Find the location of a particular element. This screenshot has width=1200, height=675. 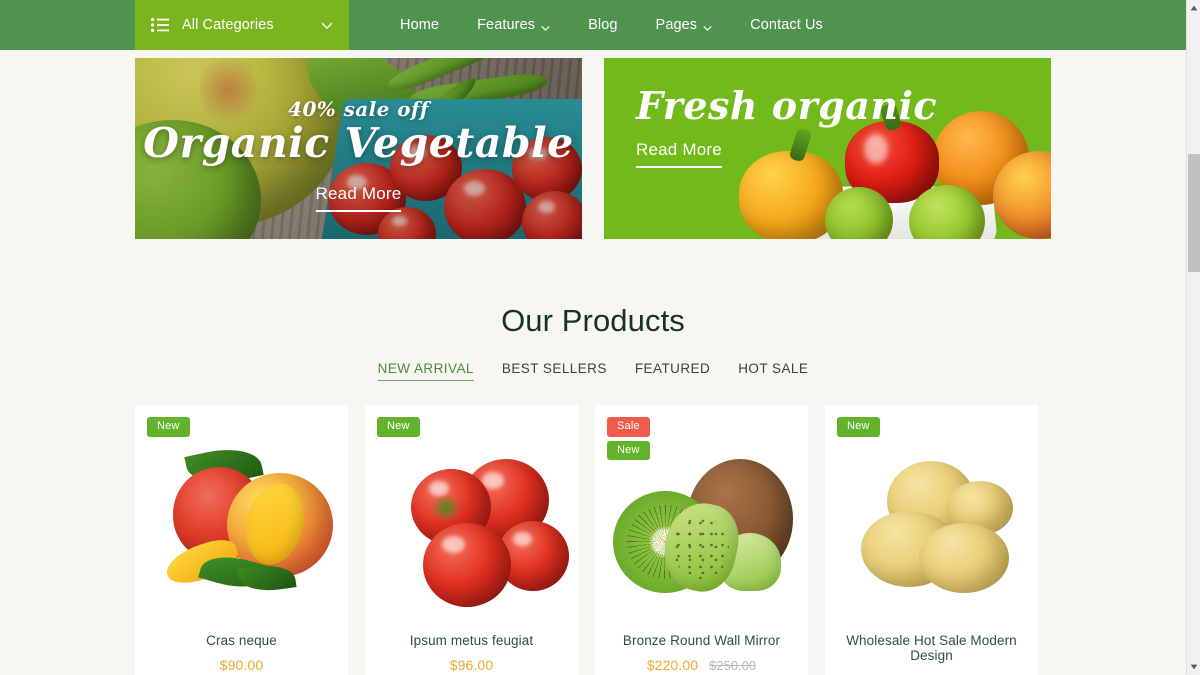

product-meta: Wholesale Hot Sale Modern Design $296.00 is located at coordinates (931, 654).